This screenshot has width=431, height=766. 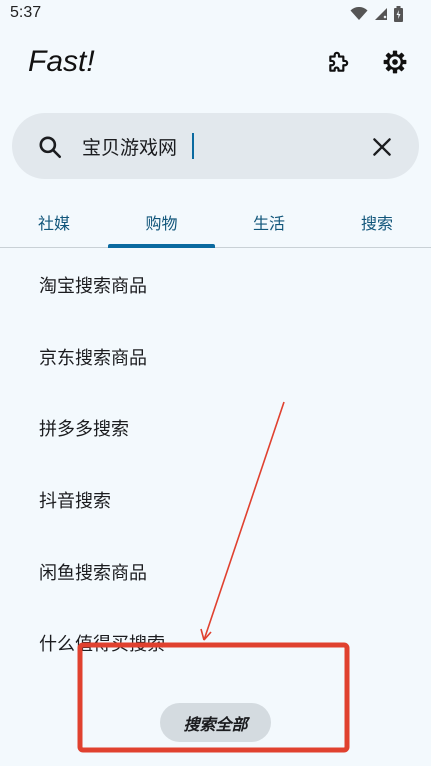 What do you see at coordinates (26, 12) in the screenshot?
I see `status-time: 5:37` at bounding box center [26, 12].